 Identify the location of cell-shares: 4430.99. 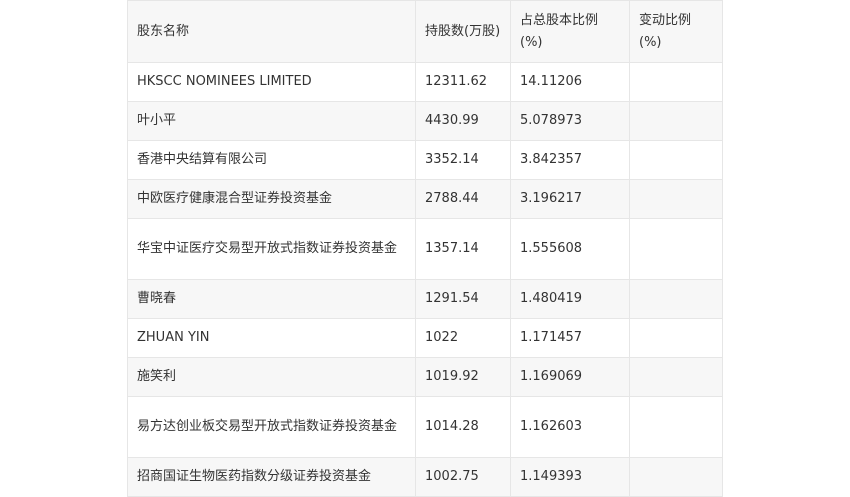
(463, 121).